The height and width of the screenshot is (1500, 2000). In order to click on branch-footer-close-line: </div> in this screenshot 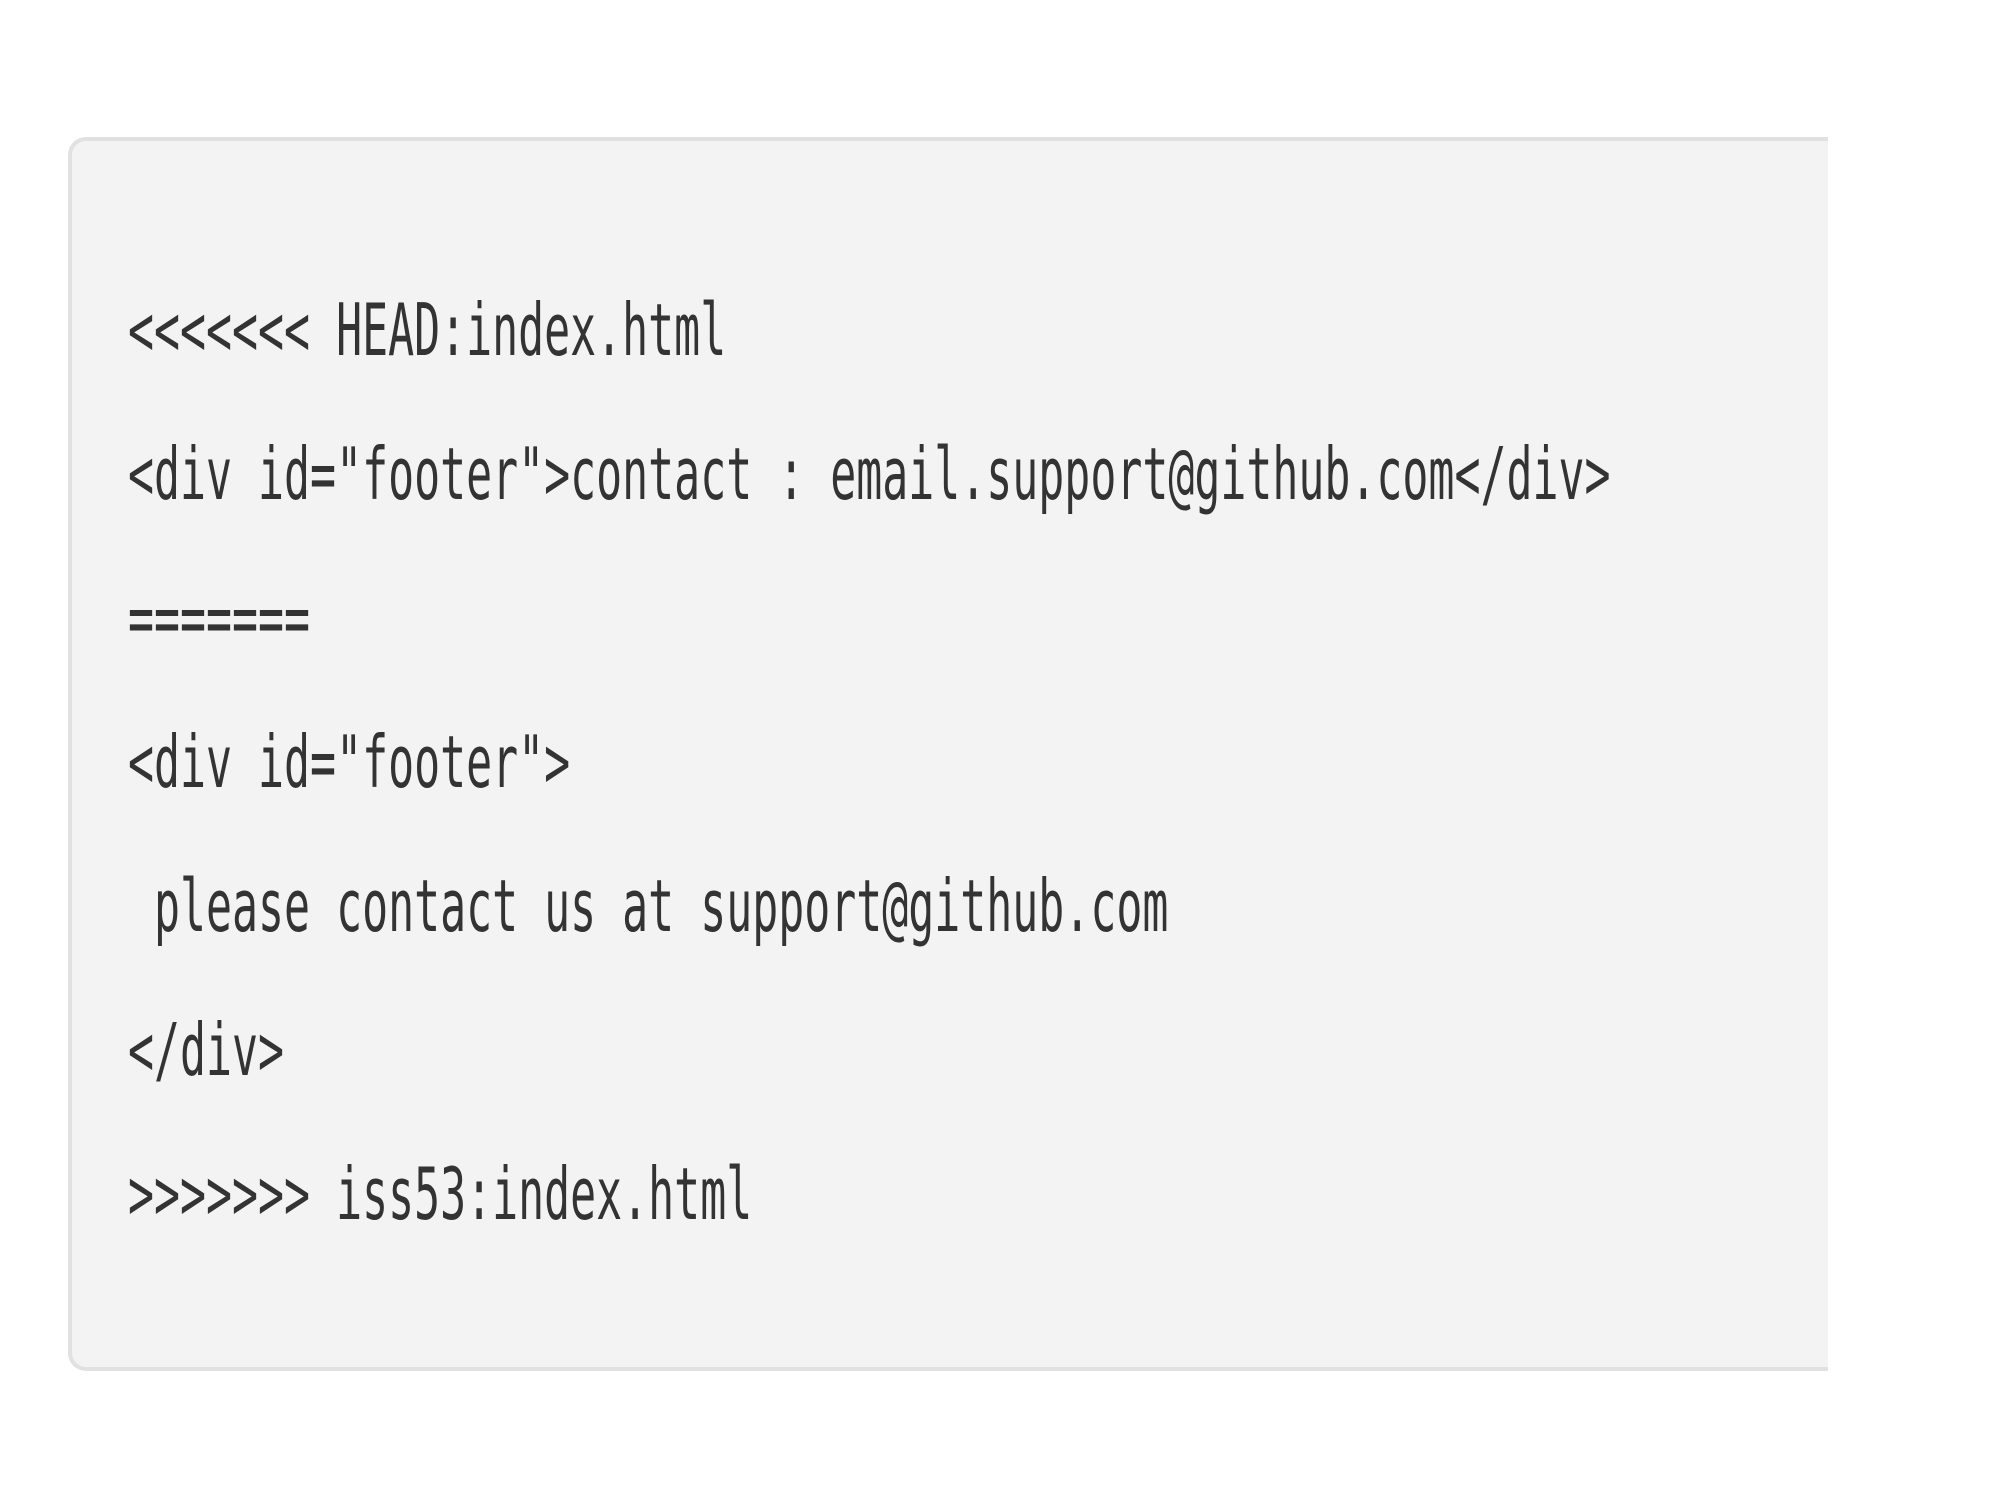, I will do `click(206, 1050)`.